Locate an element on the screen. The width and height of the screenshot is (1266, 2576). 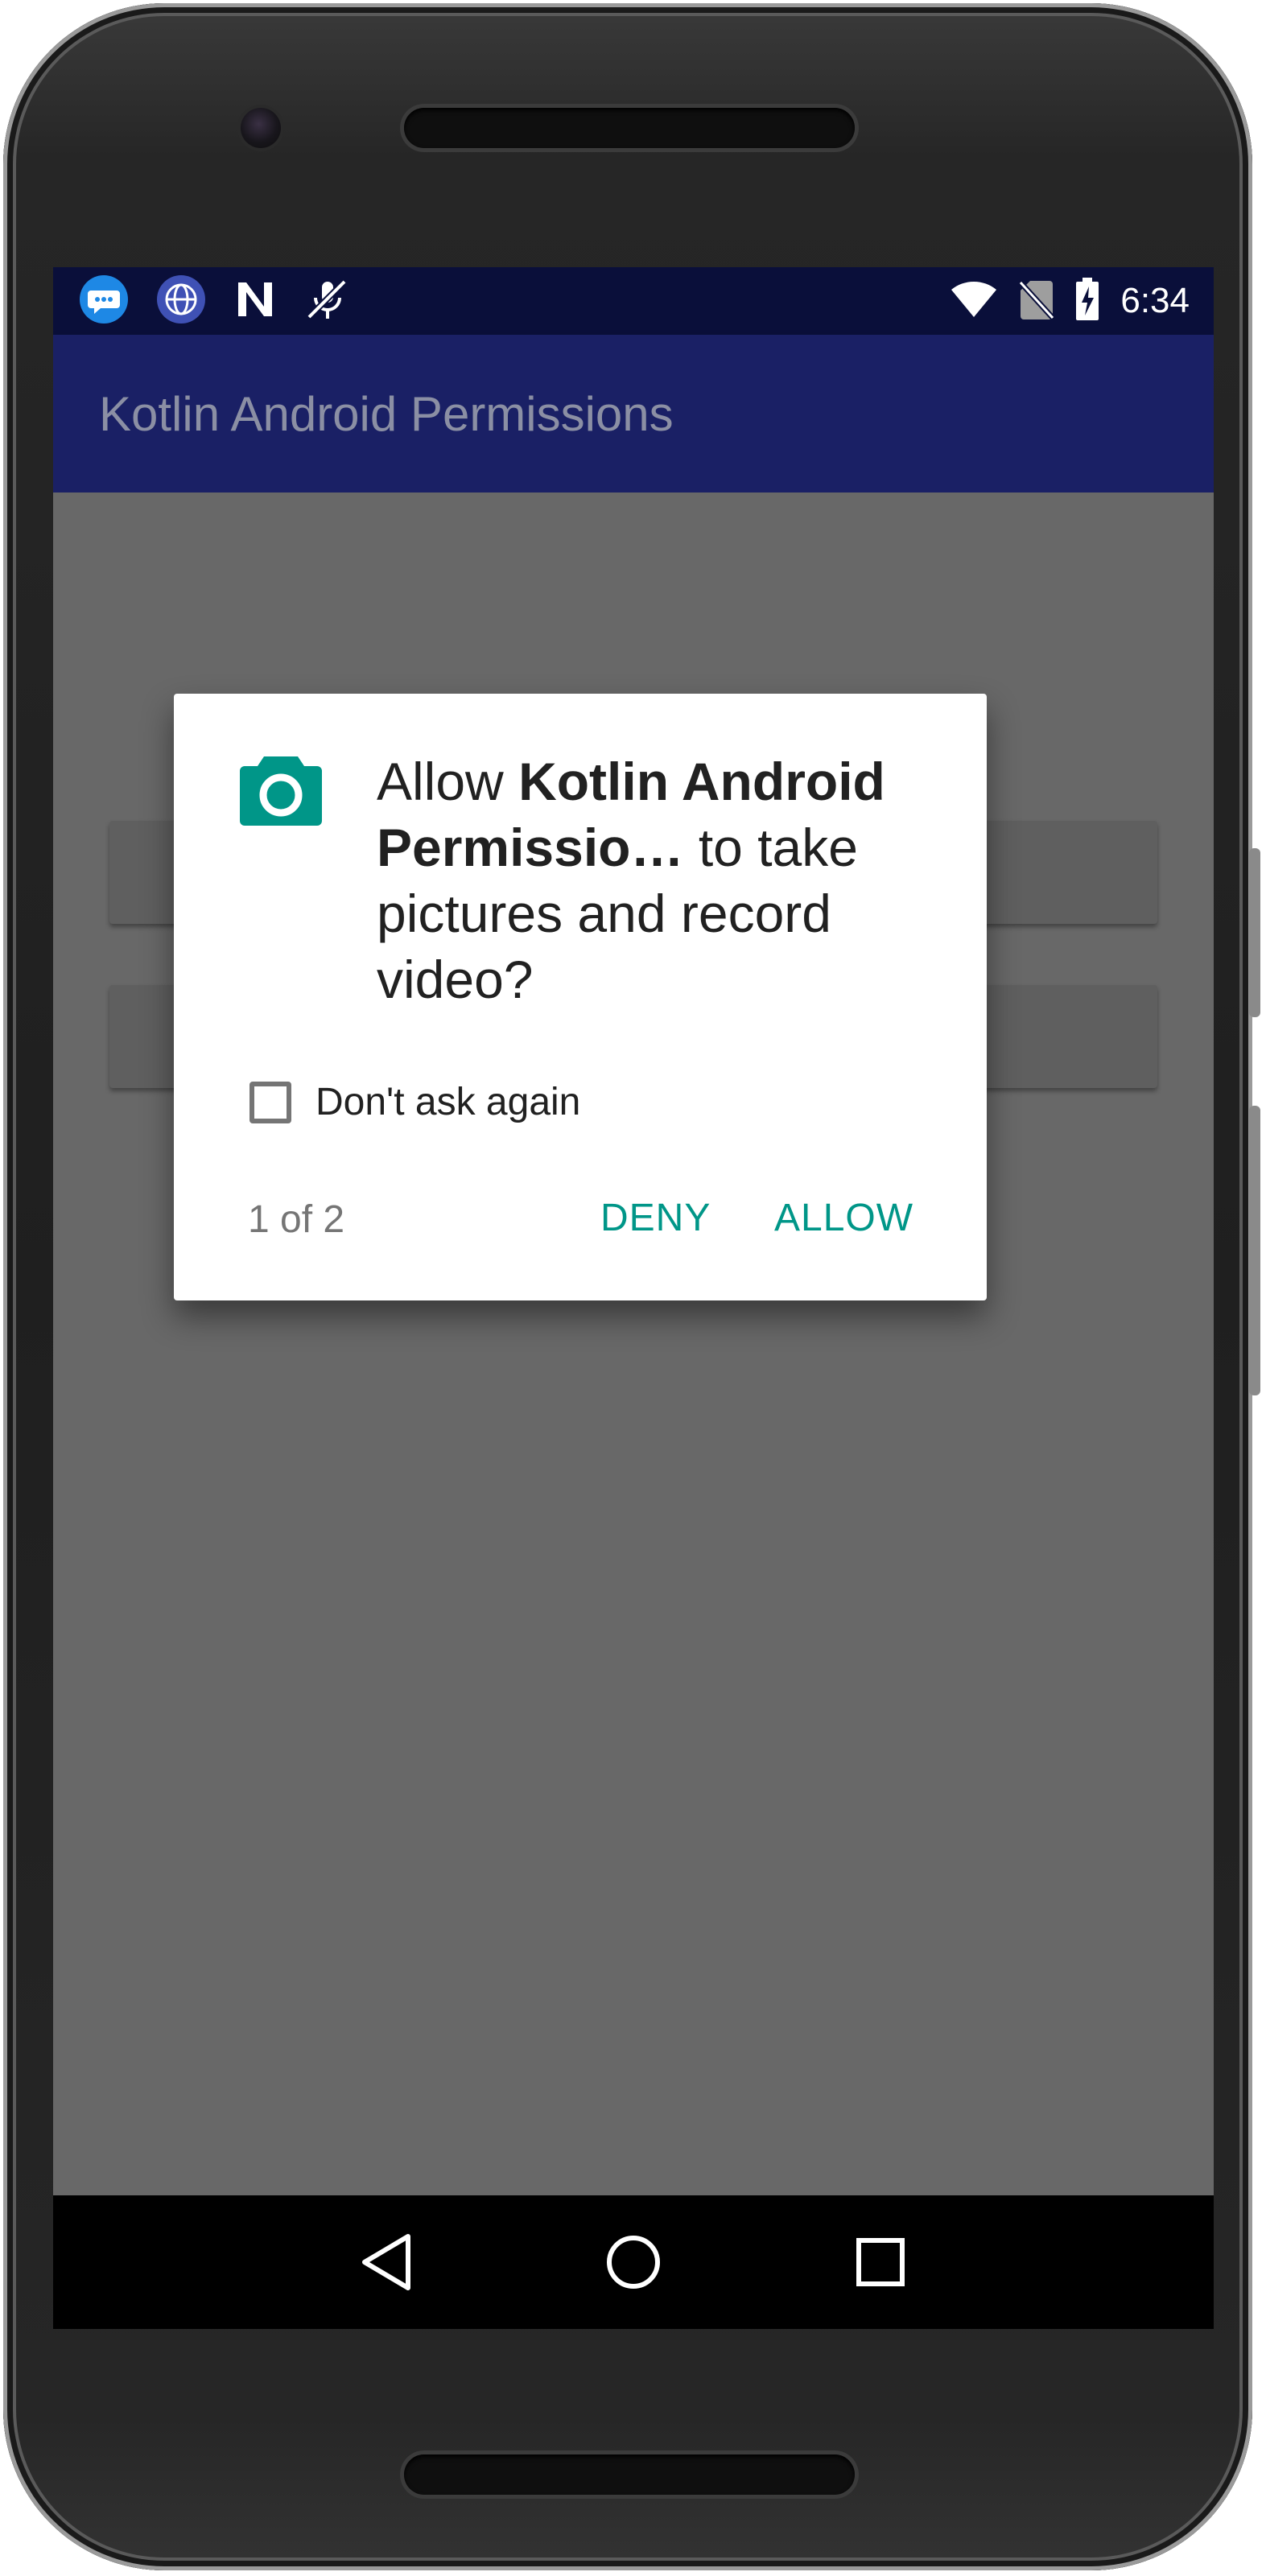
battery-charging-icon is located at coordinates (1087, 301).